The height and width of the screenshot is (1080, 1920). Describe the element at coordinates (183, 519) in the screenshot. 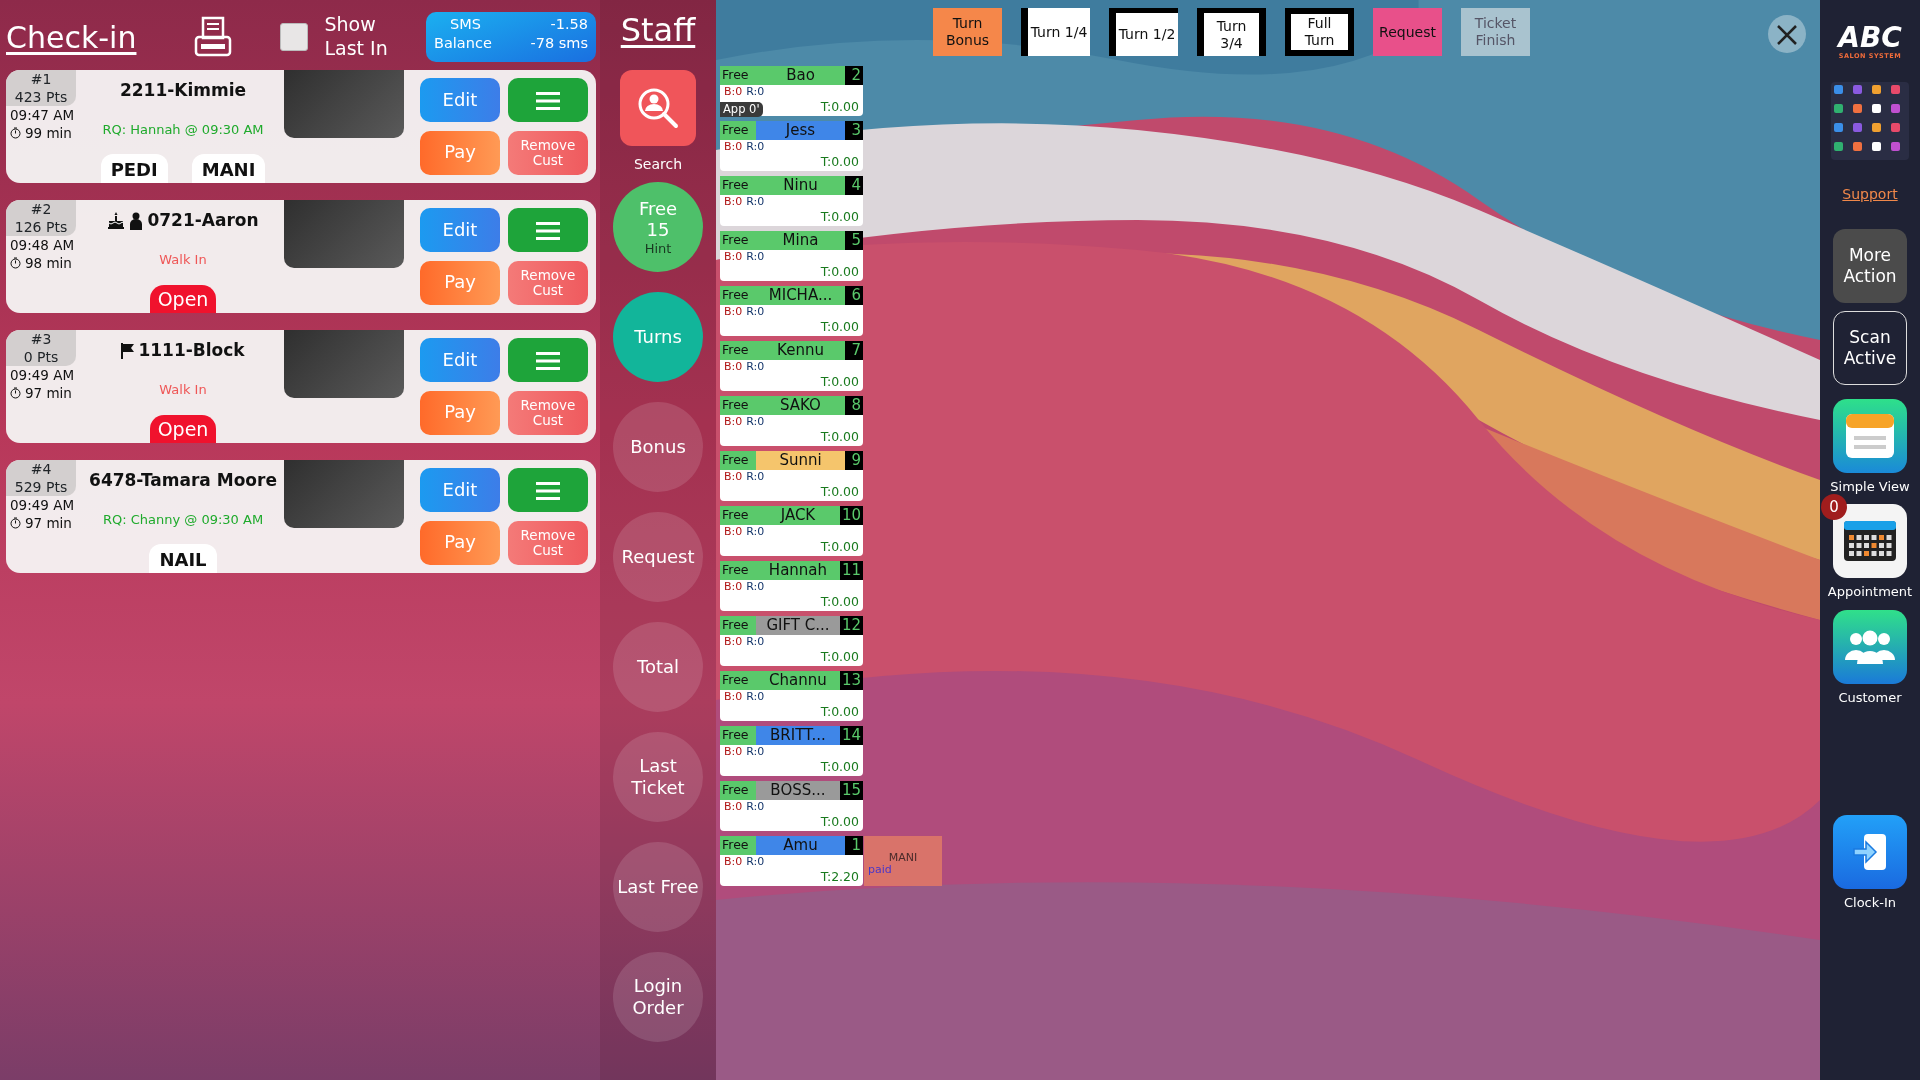

I see `note-text: RQ: Channy @ 09:30 AM` at that location.